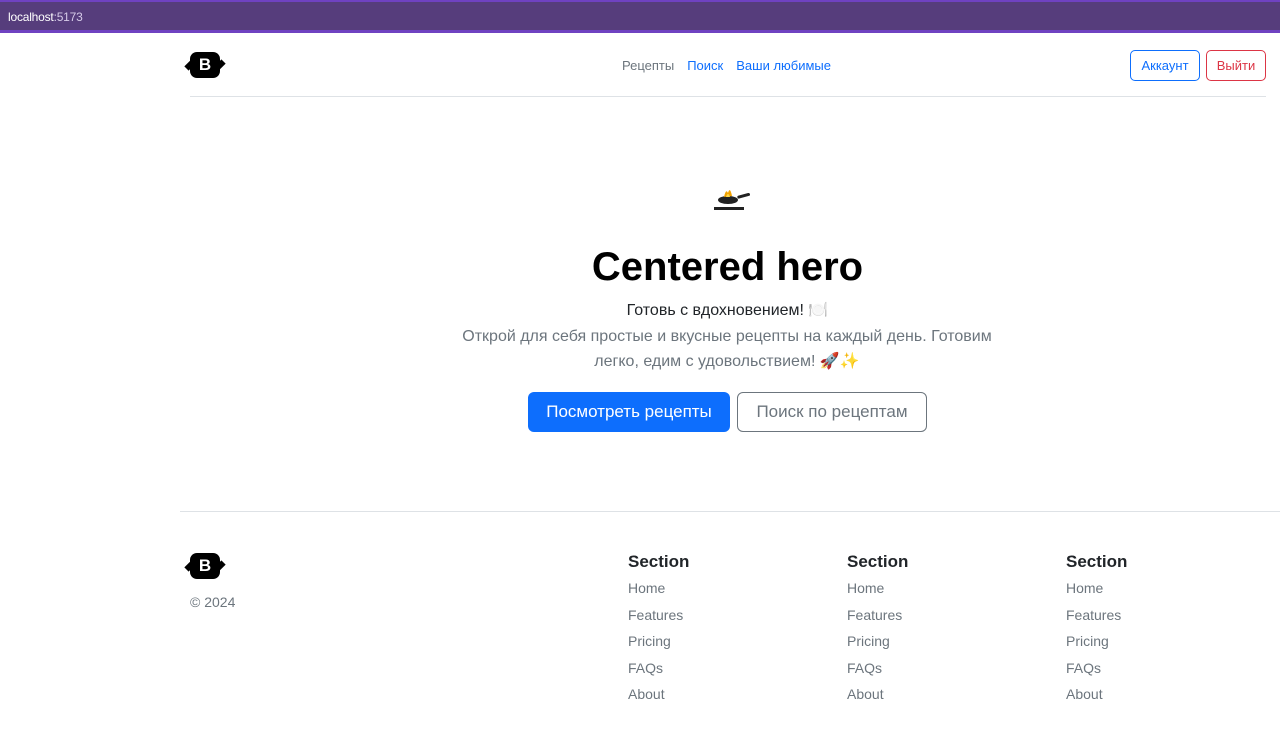  I want to click on nav-link-recipes: Рецепты, so click(648, 65).